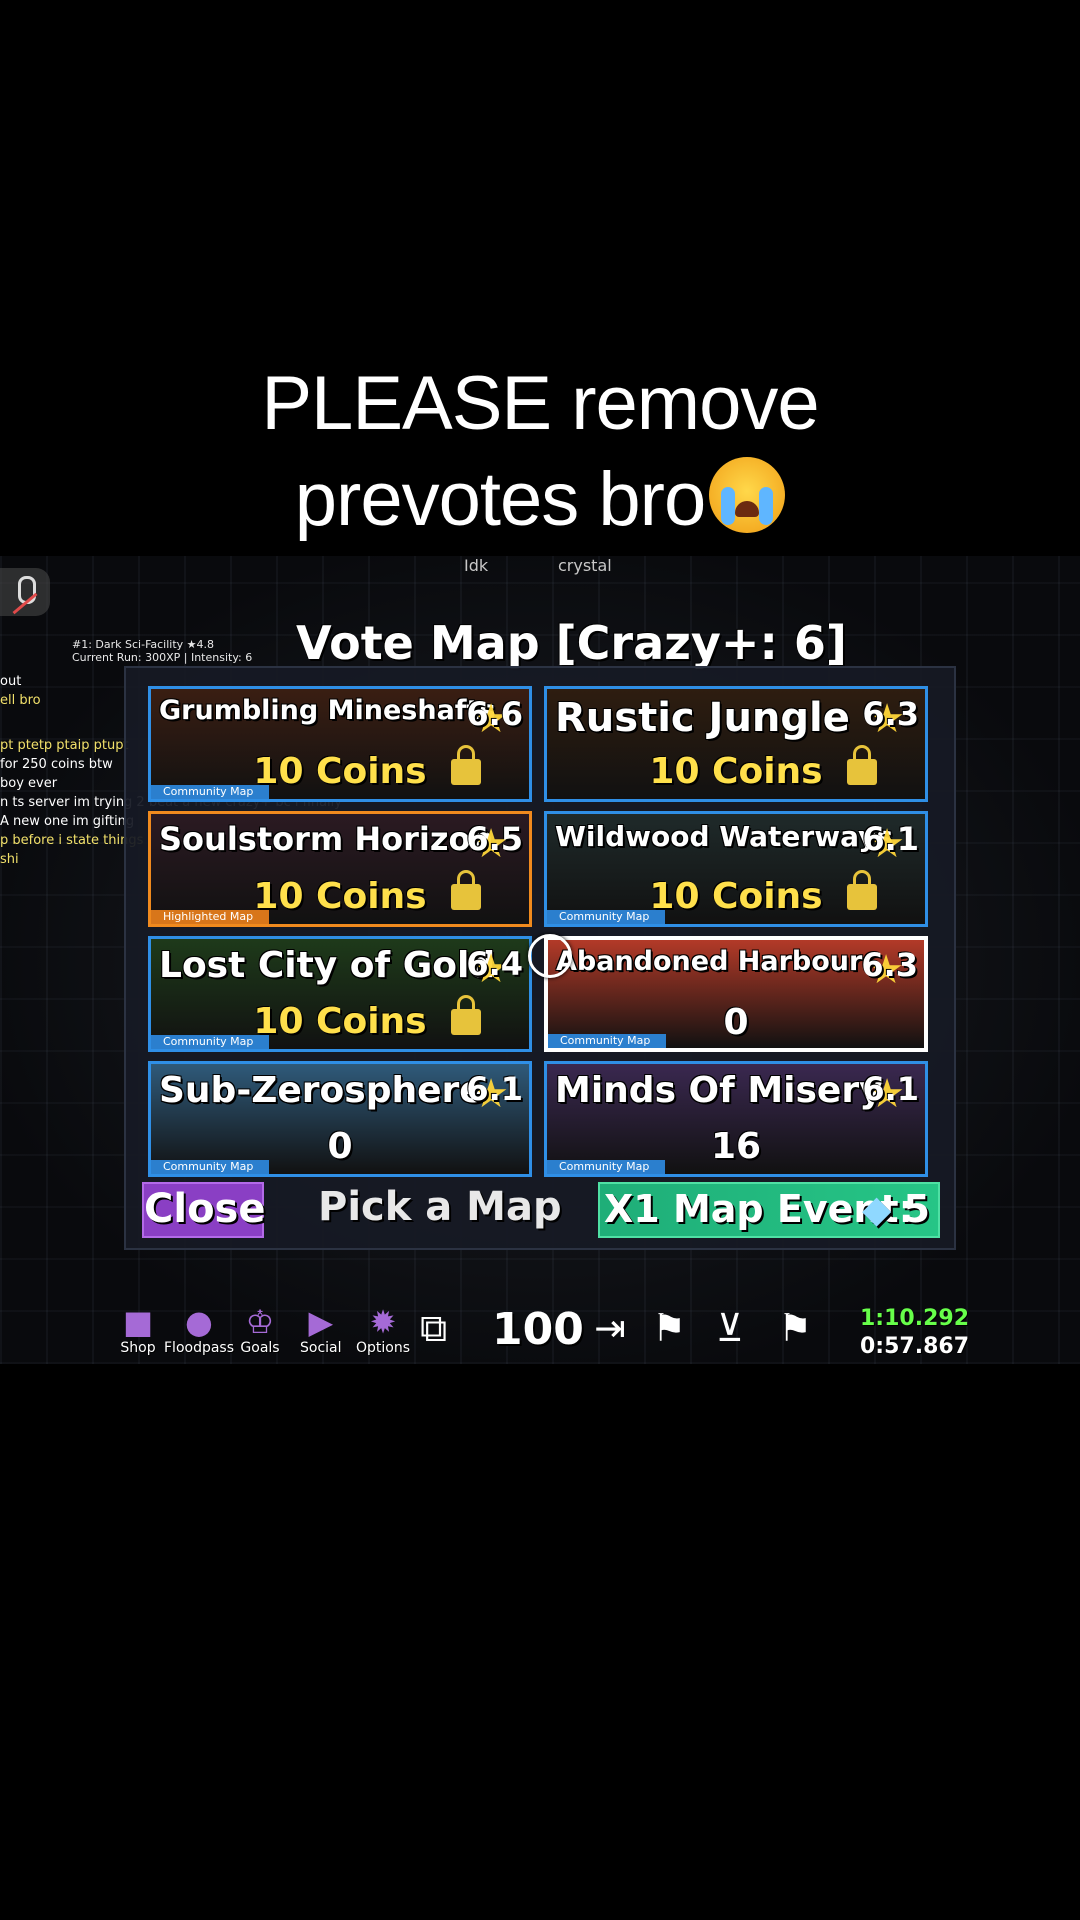  Describe the element at coordinates (138, 1348) in the screenshot. I see `hotbar-label: Shop` at that location.